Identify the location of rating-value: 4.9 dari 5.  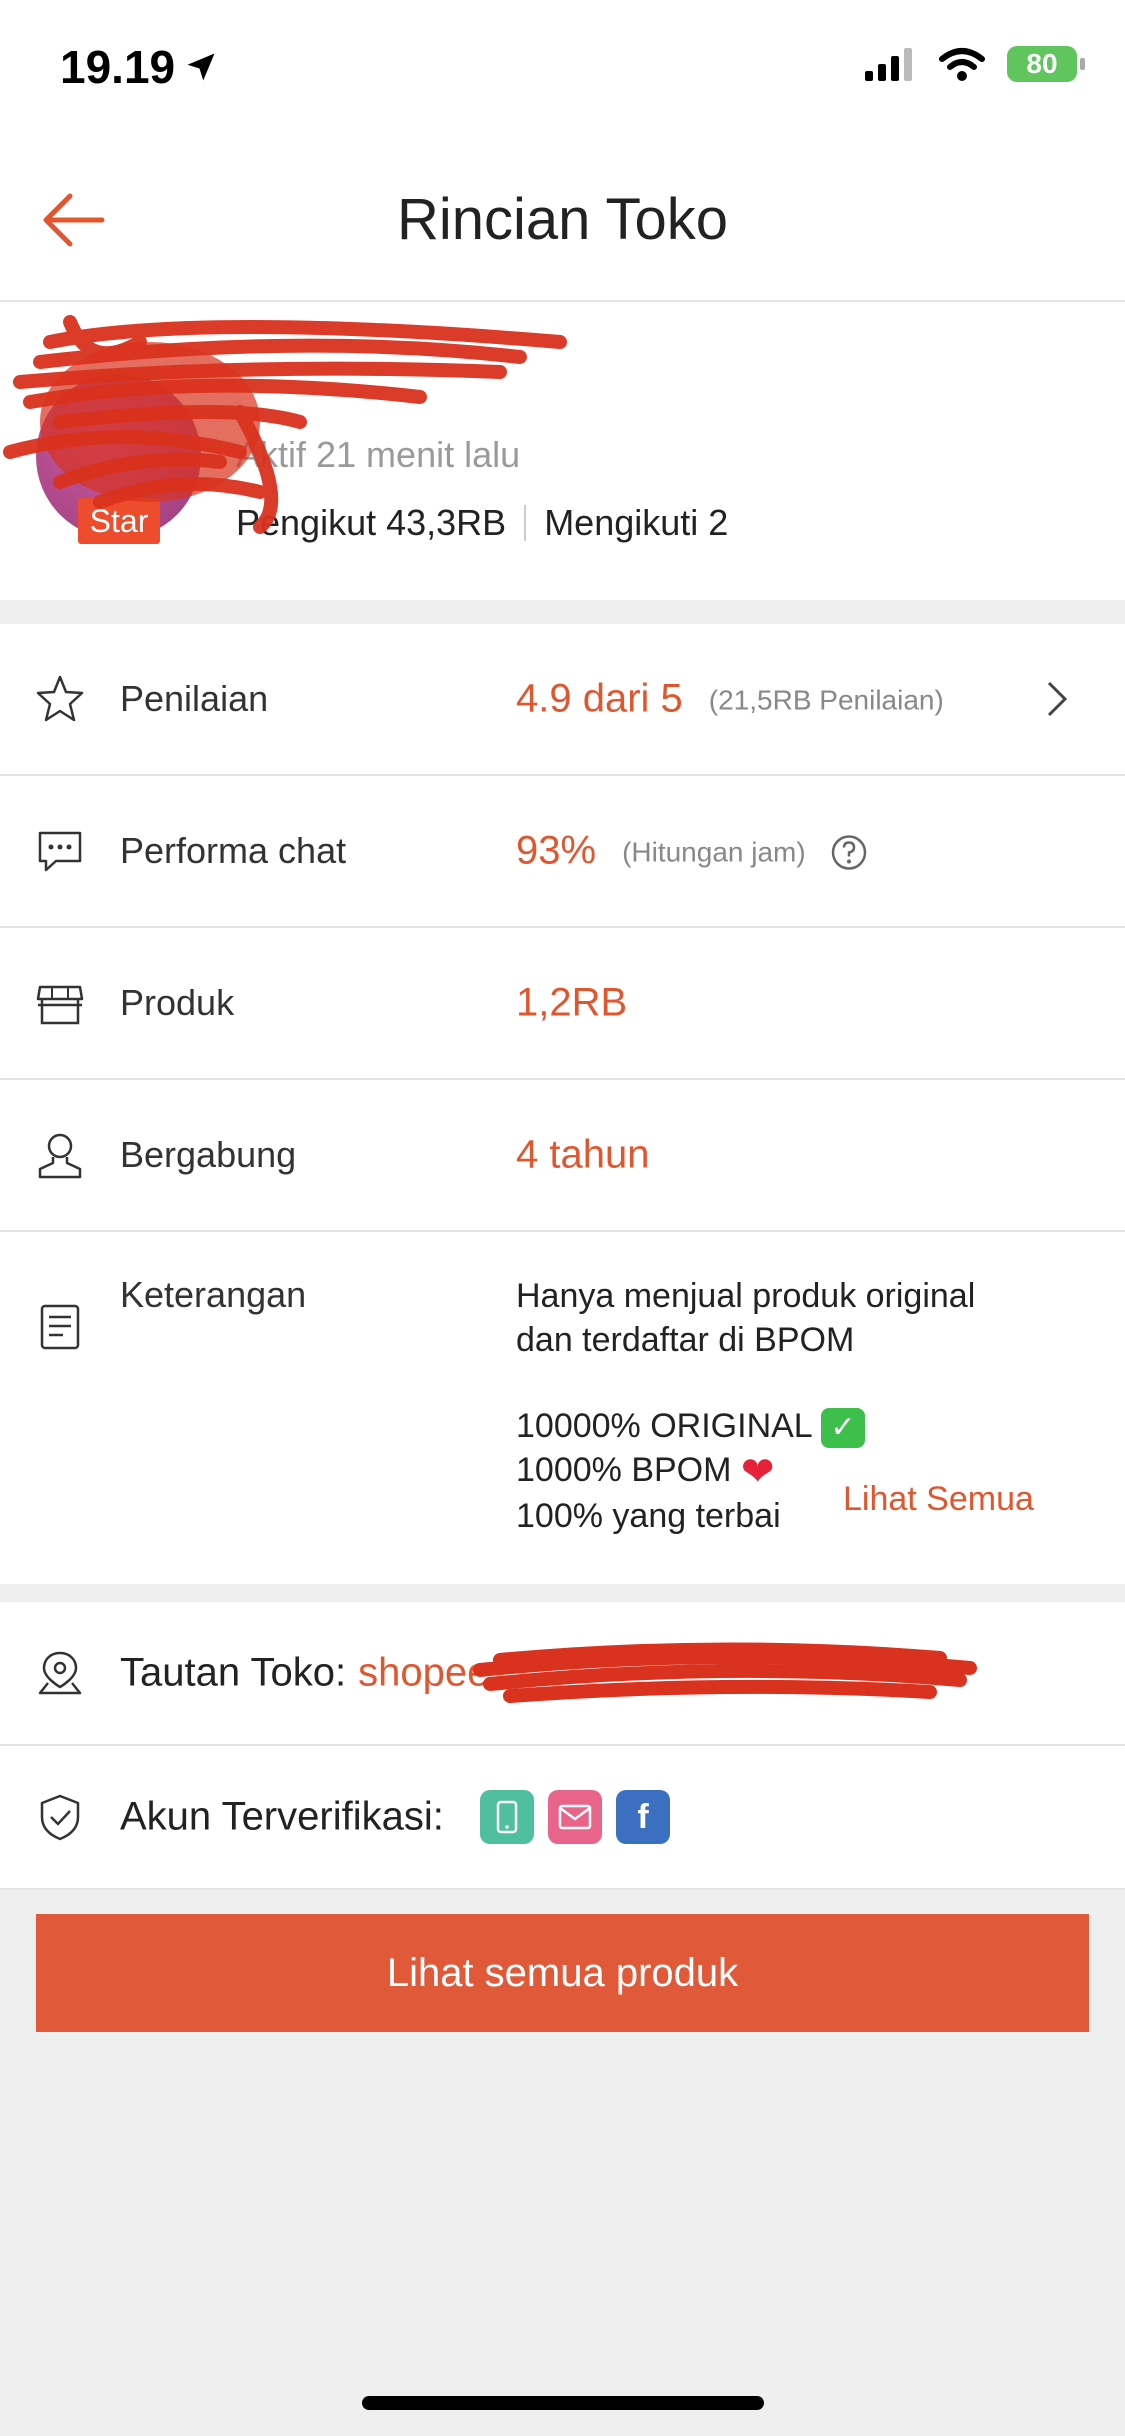
(599, 698).